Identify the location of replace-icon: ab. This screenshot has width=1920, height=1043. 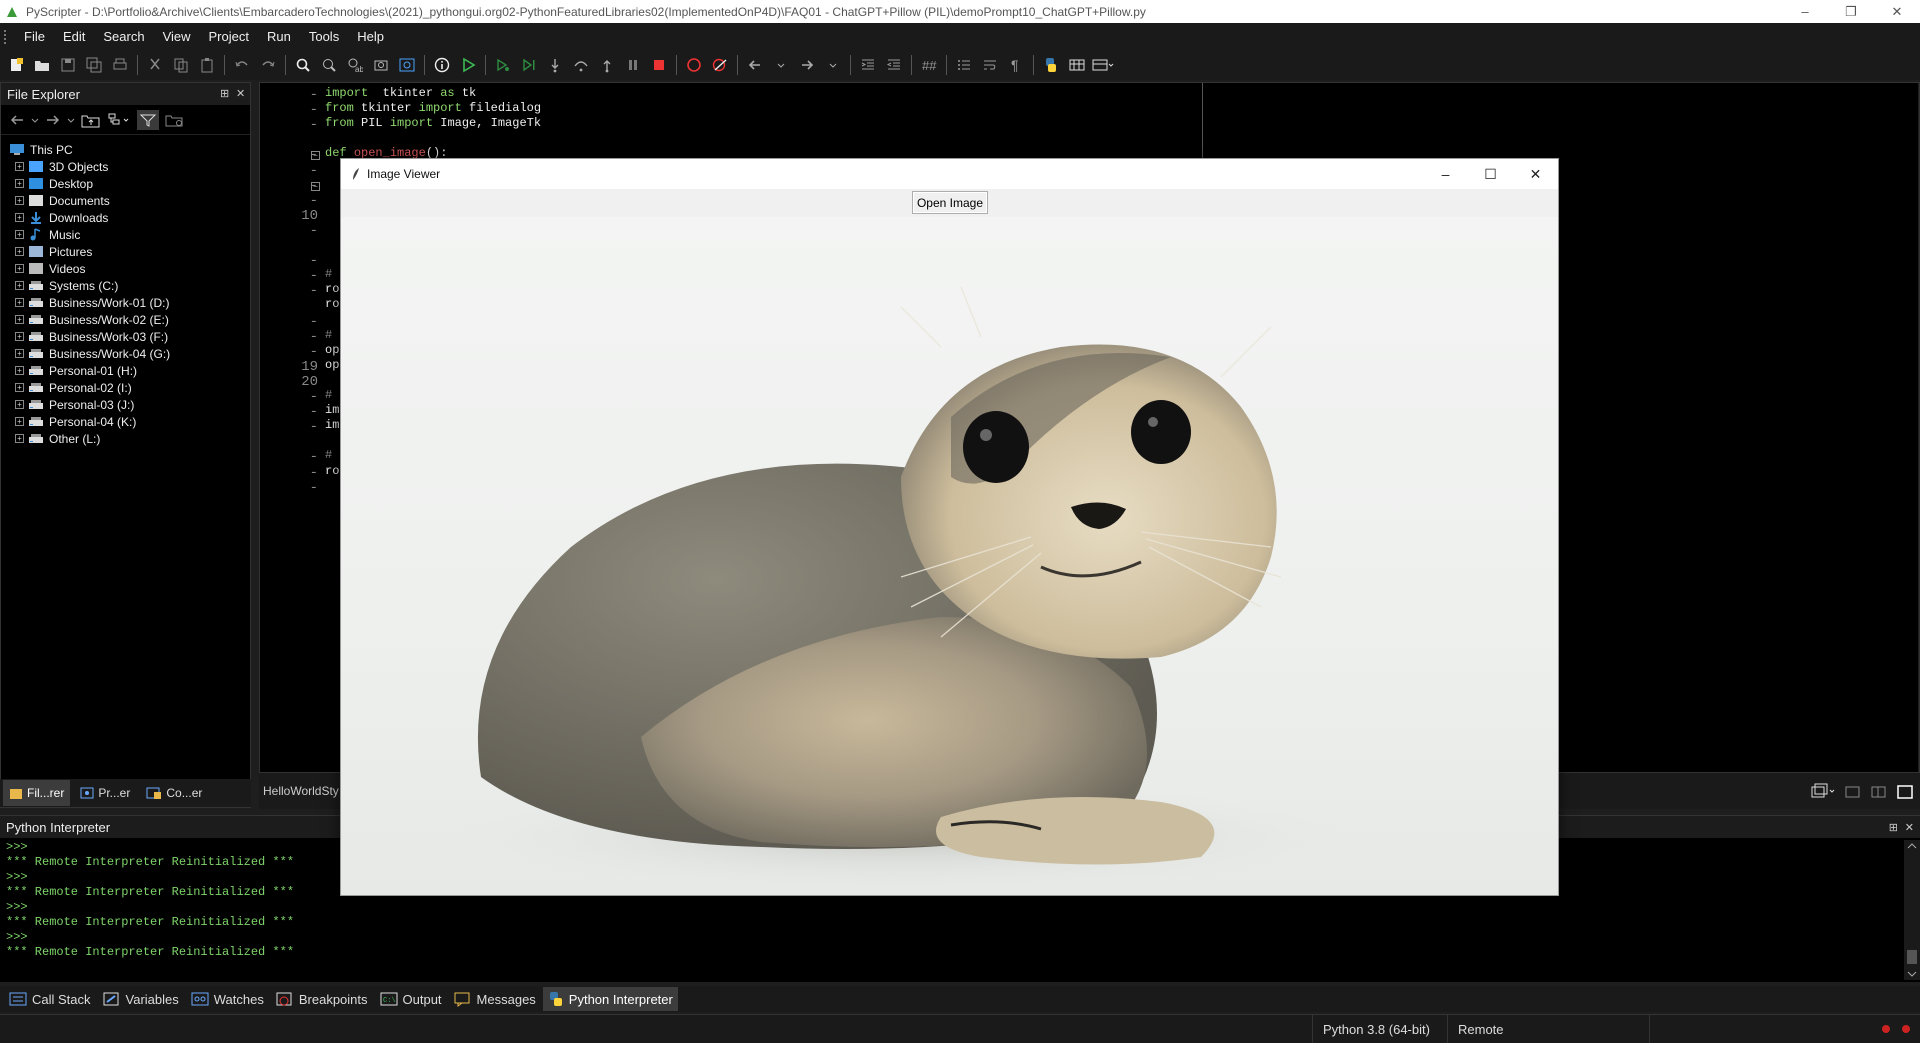
(355, 65).